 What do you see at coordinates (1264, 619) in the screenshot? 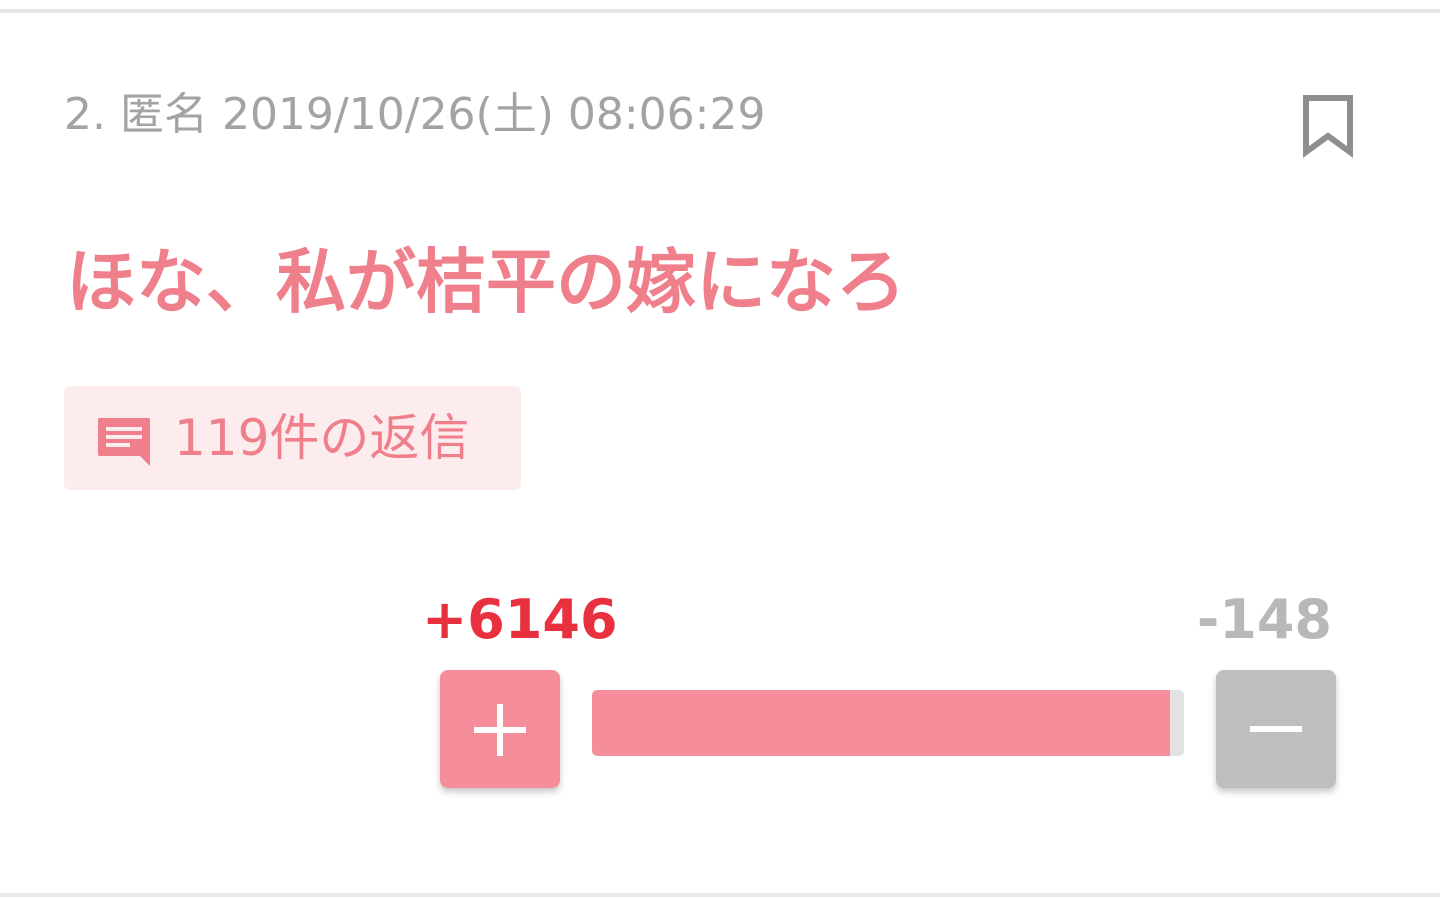
I see `minus-vote-count: -148` at bounding box center [1264, 619].